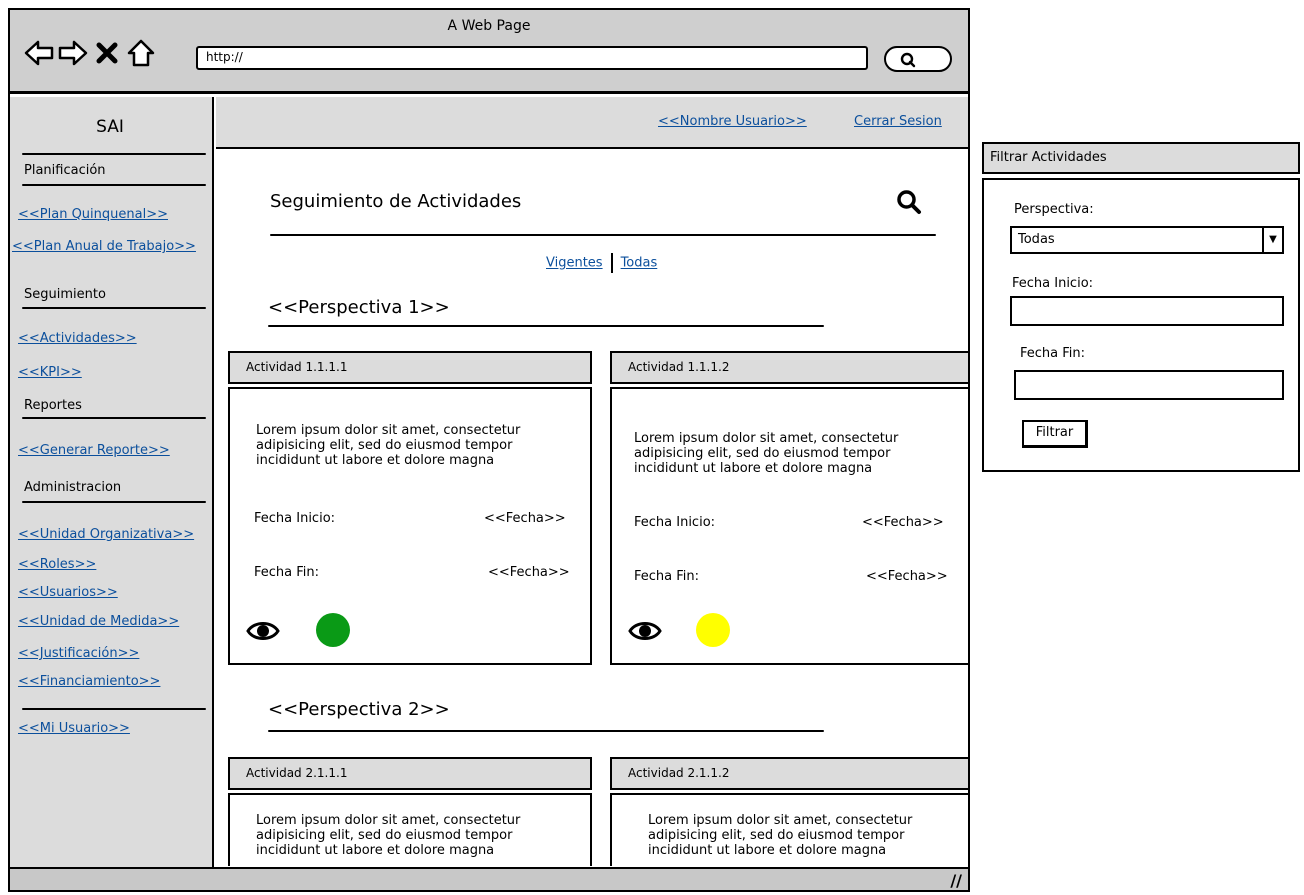 This screenshot has height=895, width=1304. What do you see at coordinates (110, 127) in the screenshot?
I see `app-name: SAI` at bounding box center [110, 127].